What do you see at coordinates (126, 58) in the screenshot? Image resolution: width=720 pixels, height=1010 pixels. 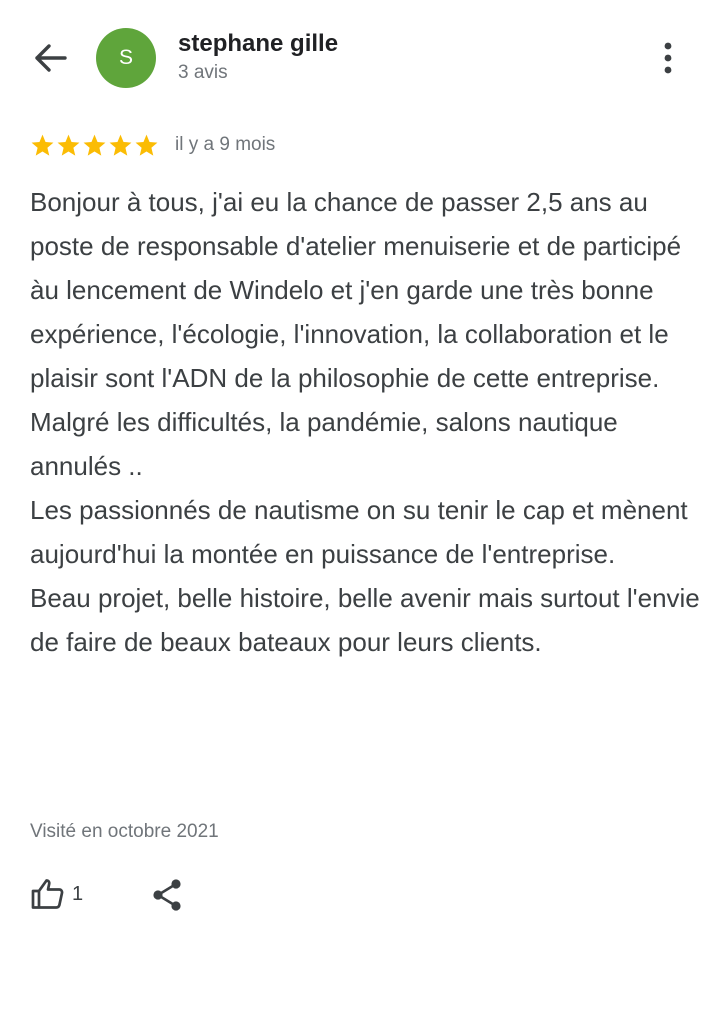 I see `avatar: S` at bounding box center [126, 58].